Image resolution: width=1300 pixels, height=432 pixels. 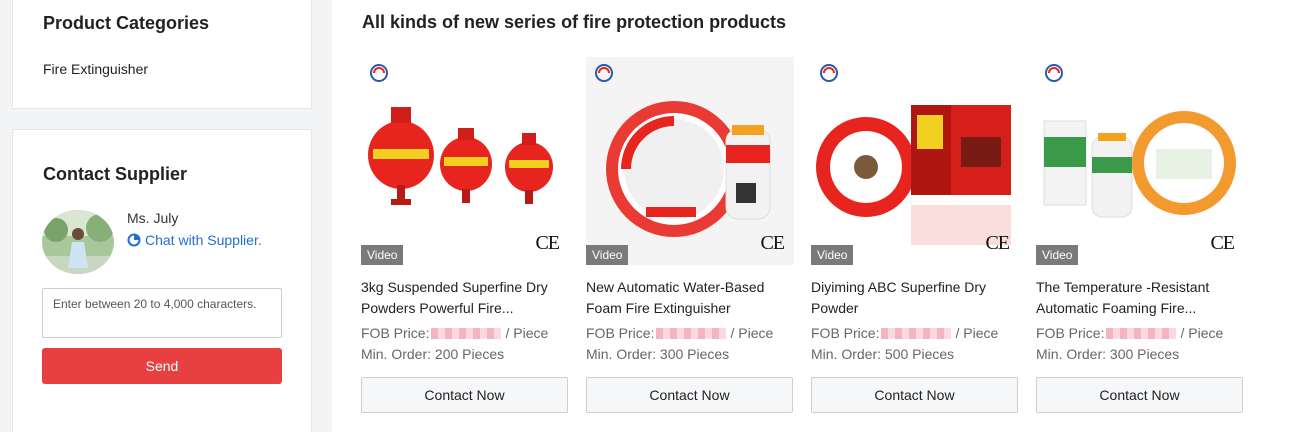 I want to click on chat-with-supplier-link: Chat with Supplier., so click(x=194, y=240).